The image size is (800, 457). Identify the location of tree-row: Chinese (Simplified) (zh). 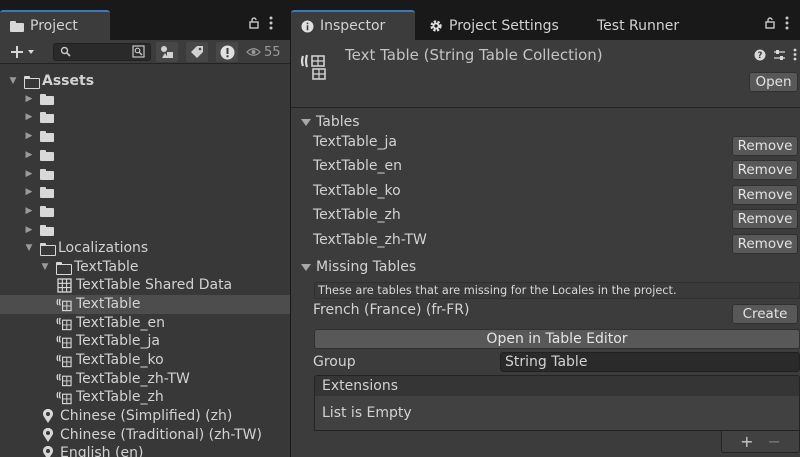
(145, 416).